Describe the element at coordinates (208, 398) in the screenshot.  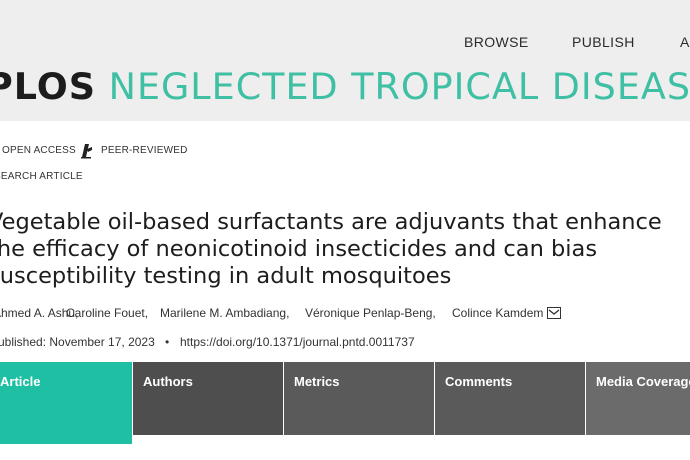
I see `tab-authors: Authors` at that location.